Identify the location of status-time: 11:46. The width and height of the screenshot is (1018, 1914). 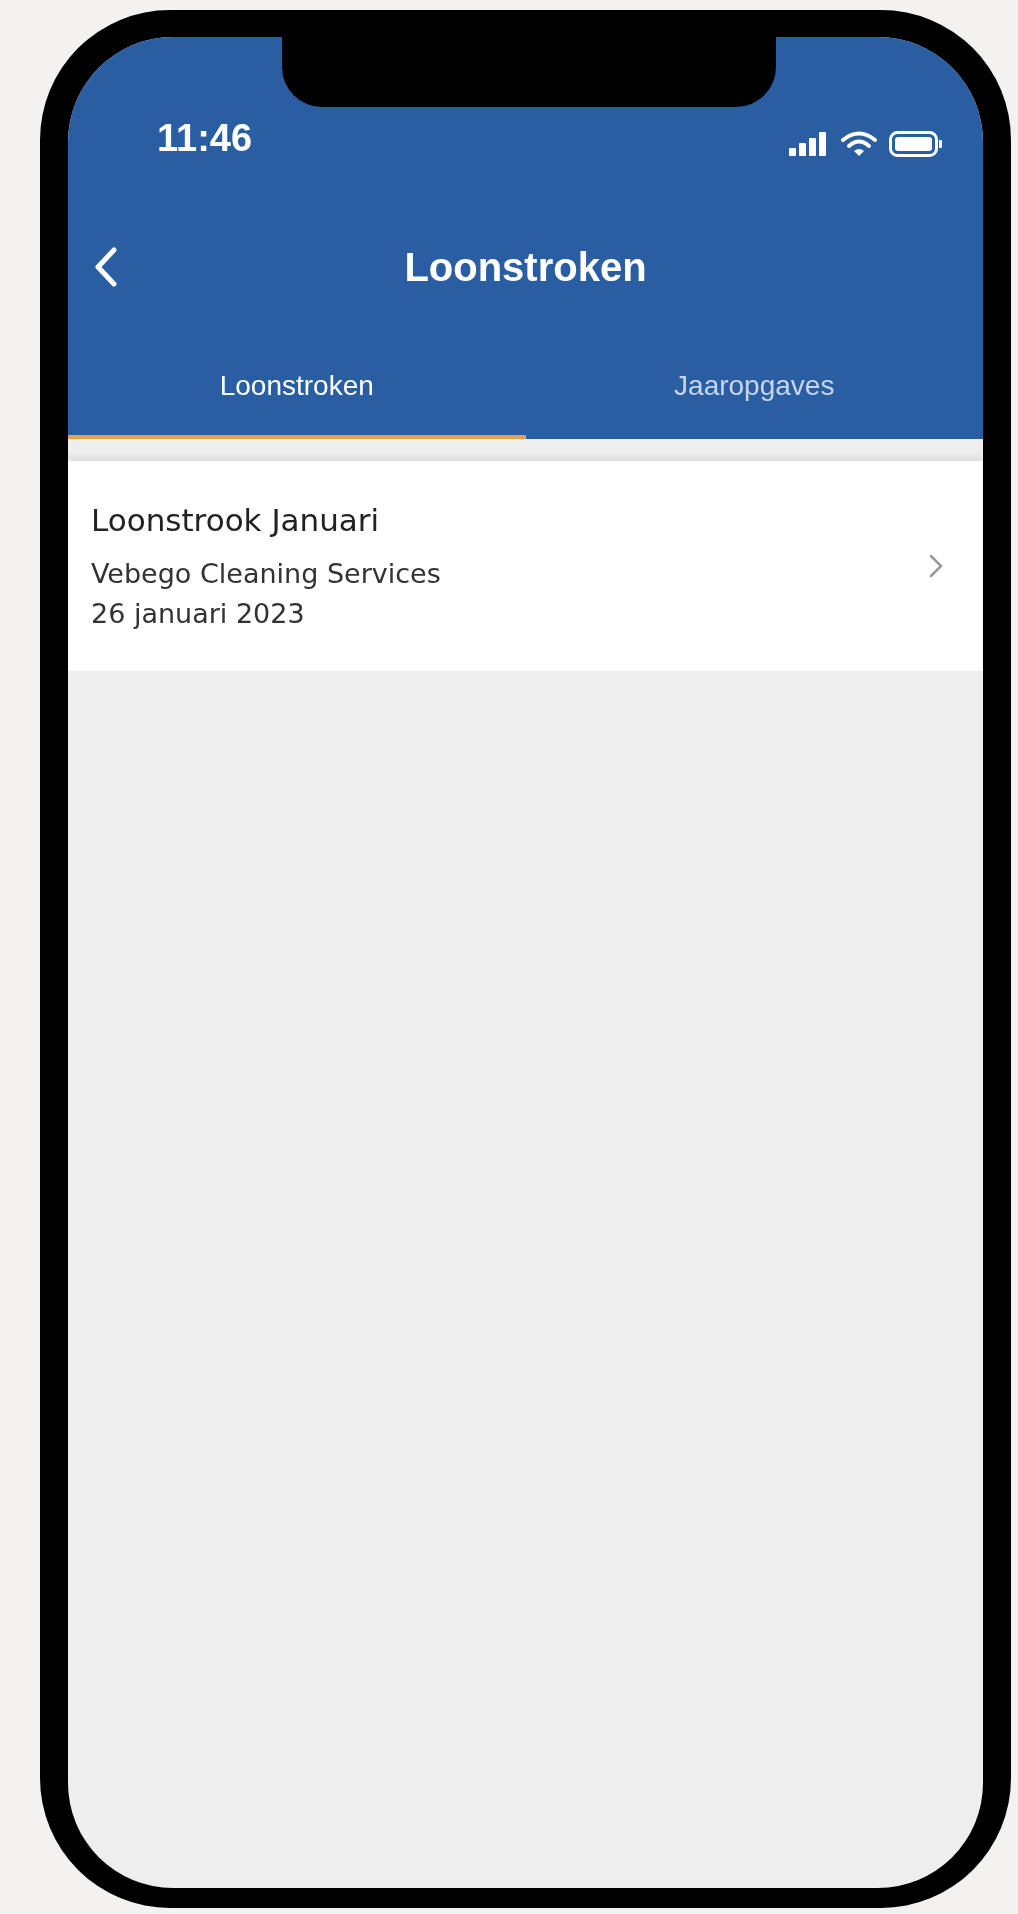
(205, 138).